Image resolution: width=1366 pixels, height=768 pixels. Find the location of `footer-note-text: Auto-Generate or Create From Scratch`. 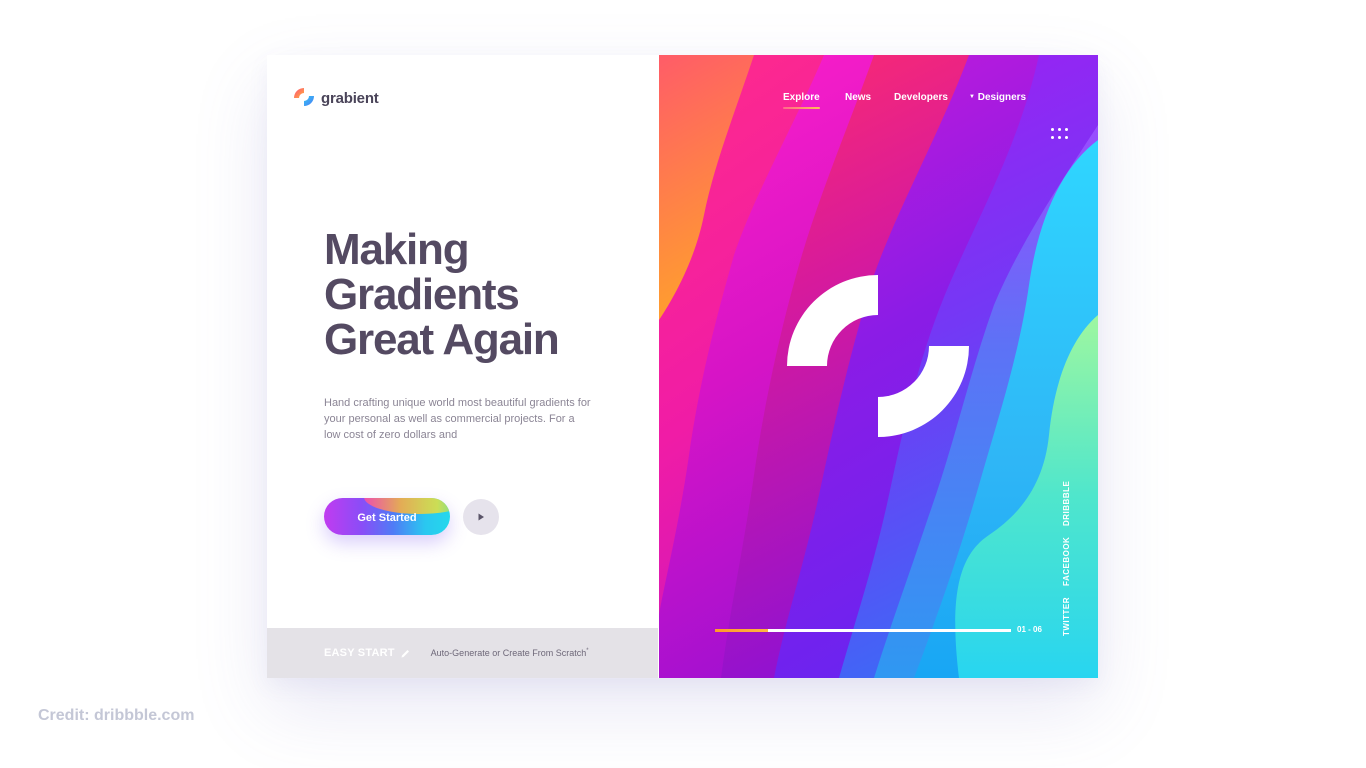

footer-note-text: Auto-Generate or Create From Scratch is located at coordinates (508, 653).